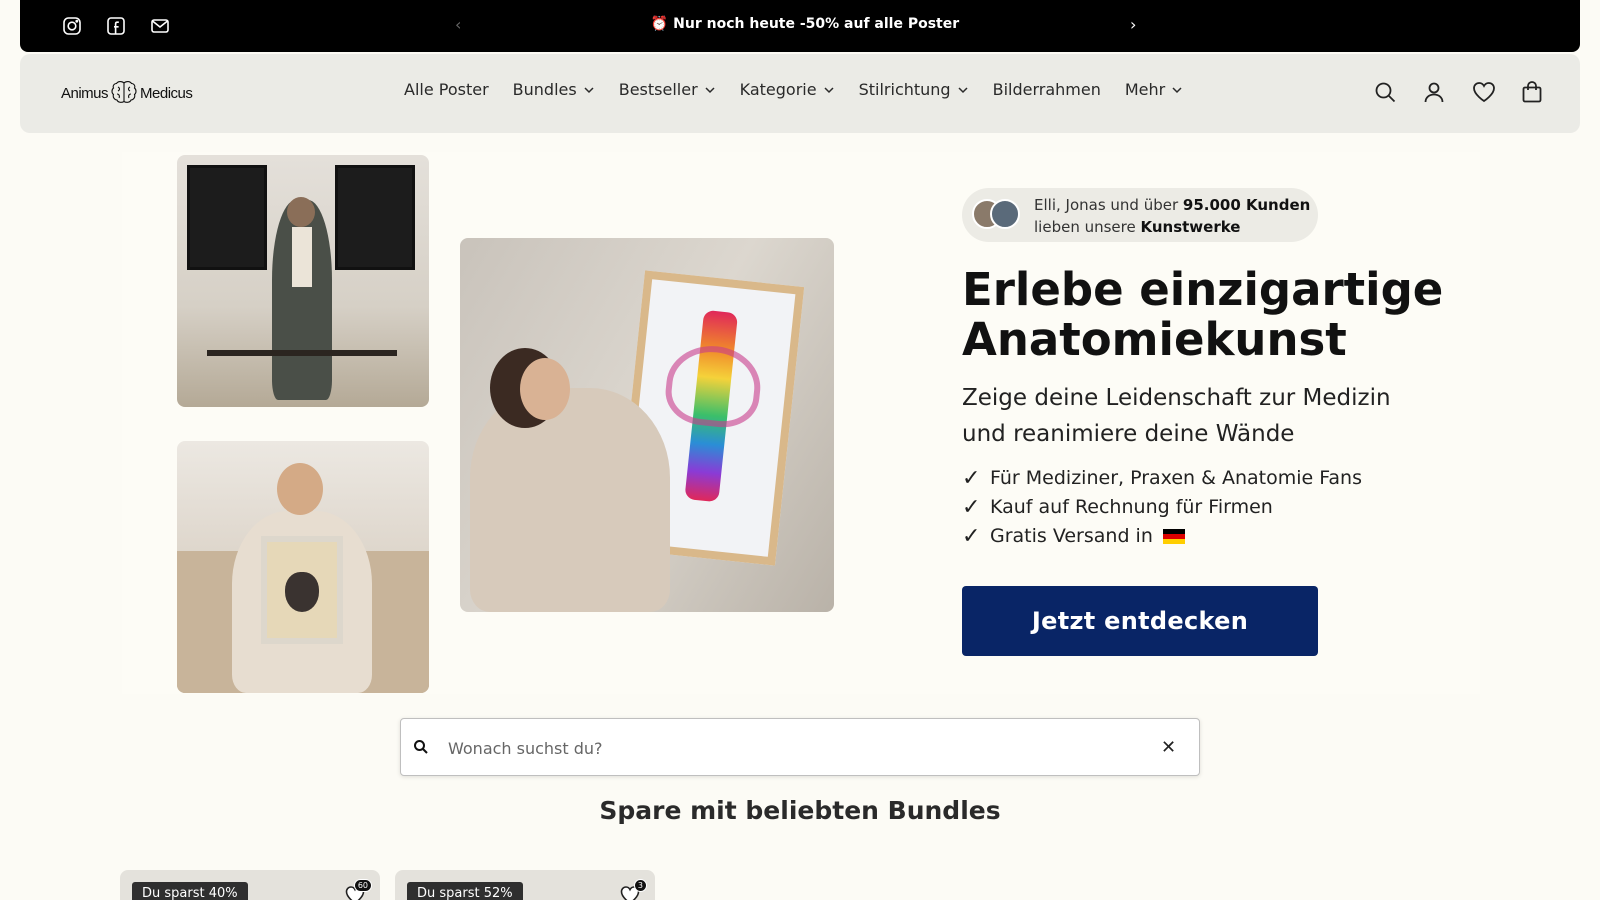 The width and height of the screenshot is (1600, 900). I want to click on bundles-section-title: Spare mit beliebten Bundles, so click(800, 810).